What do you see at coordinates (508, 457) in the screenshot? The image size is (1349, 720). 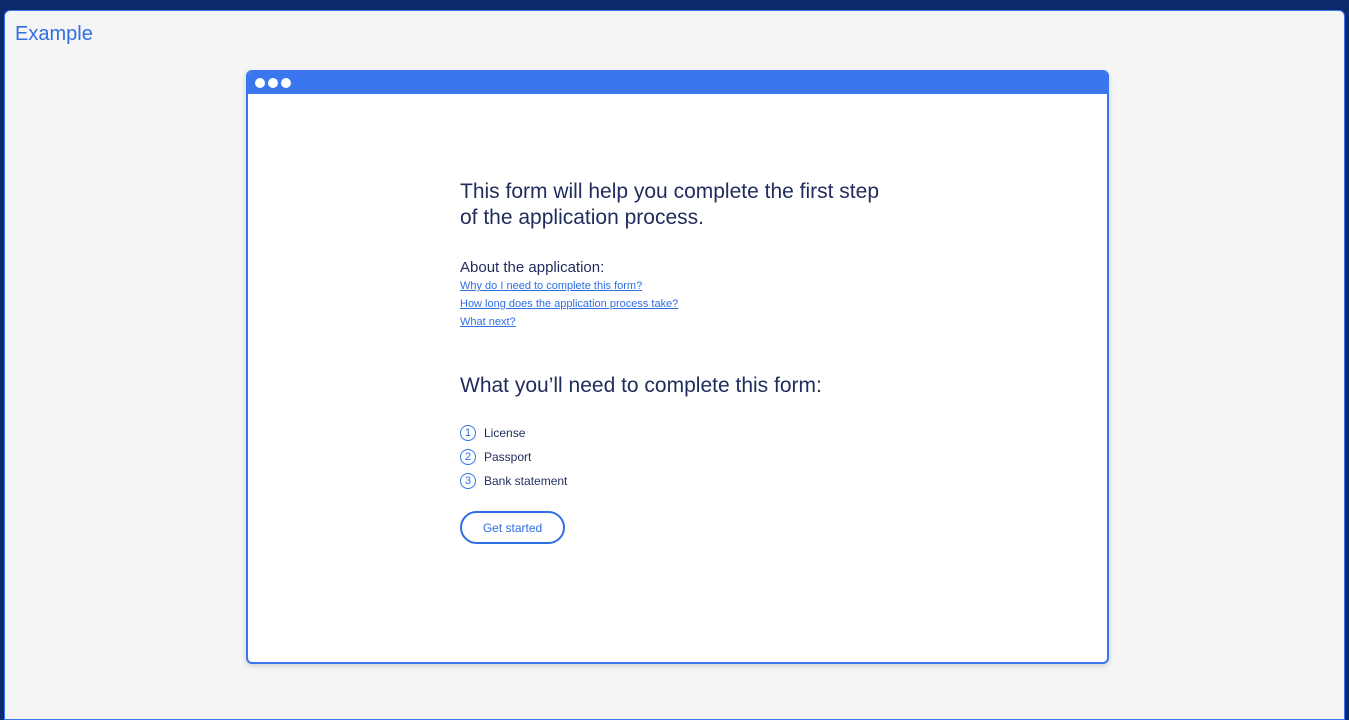 I see `requirement-label: Passport` at bounding box center [508, 457].